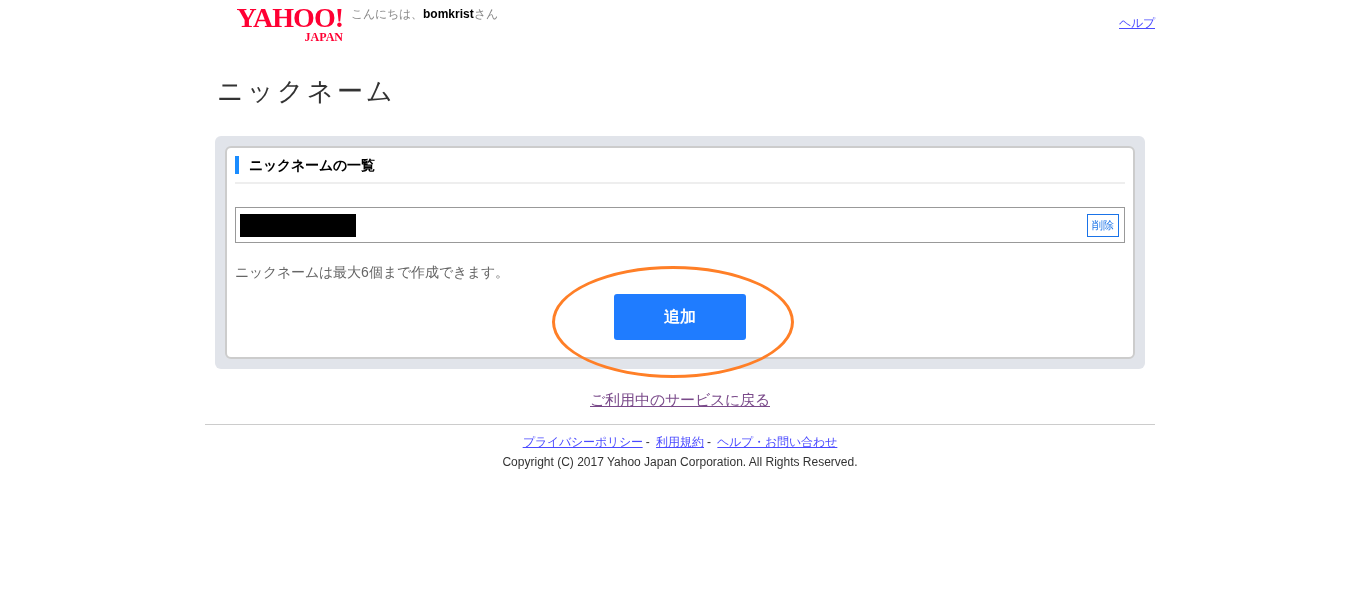 This screenshot has width=1363, height=615. I want to click on footer-link: 利用規約, so click(680, 442).